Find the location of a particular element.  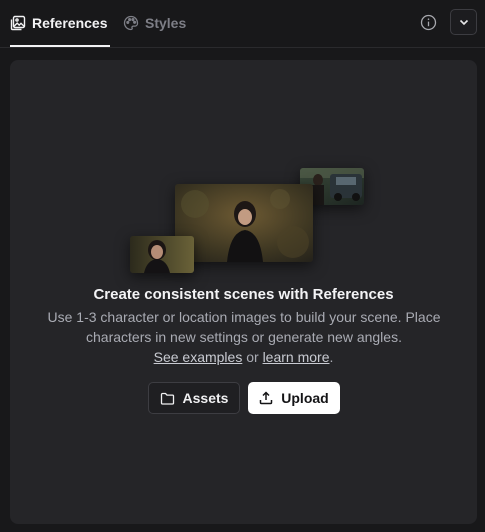

chevron-down-icon is located at coordinates (463, 22).